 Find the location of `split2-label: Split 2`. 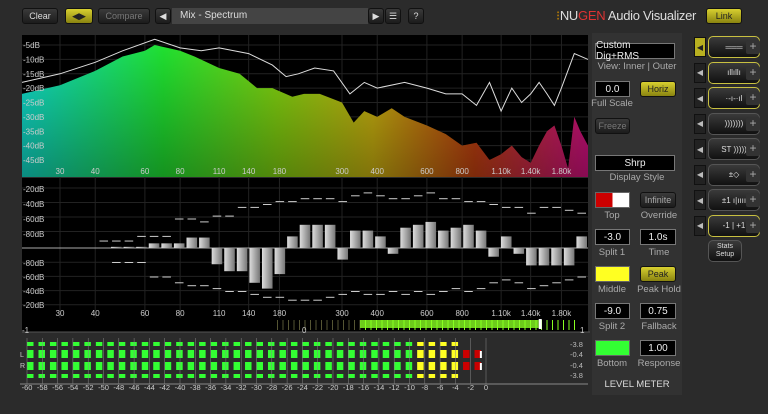

split2-label: Split 2 is located at coordinates (612, 326).